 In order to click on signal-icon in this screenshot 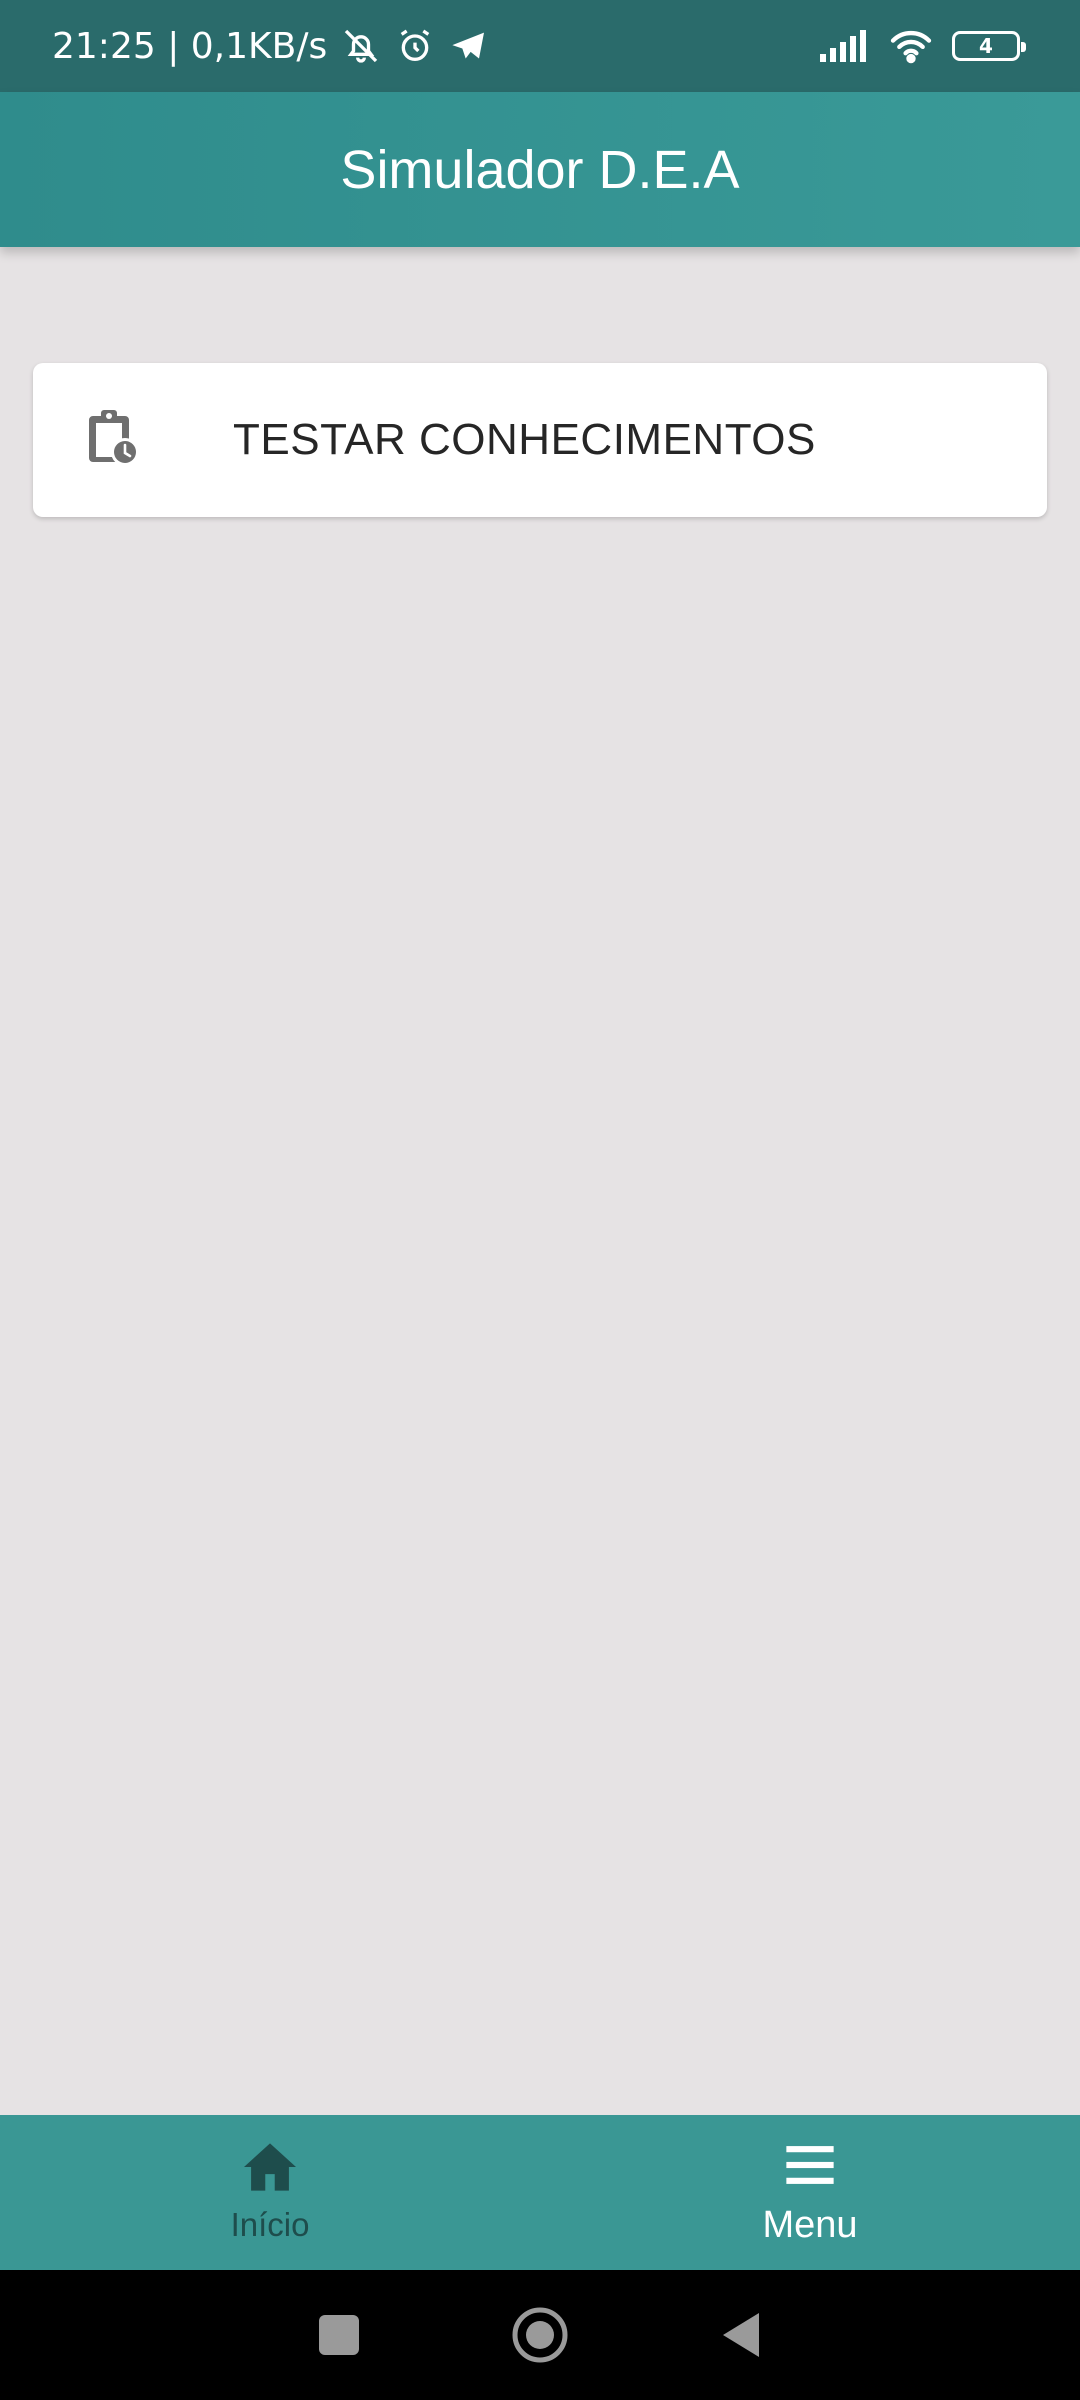, I will do `click(845, 46)`.